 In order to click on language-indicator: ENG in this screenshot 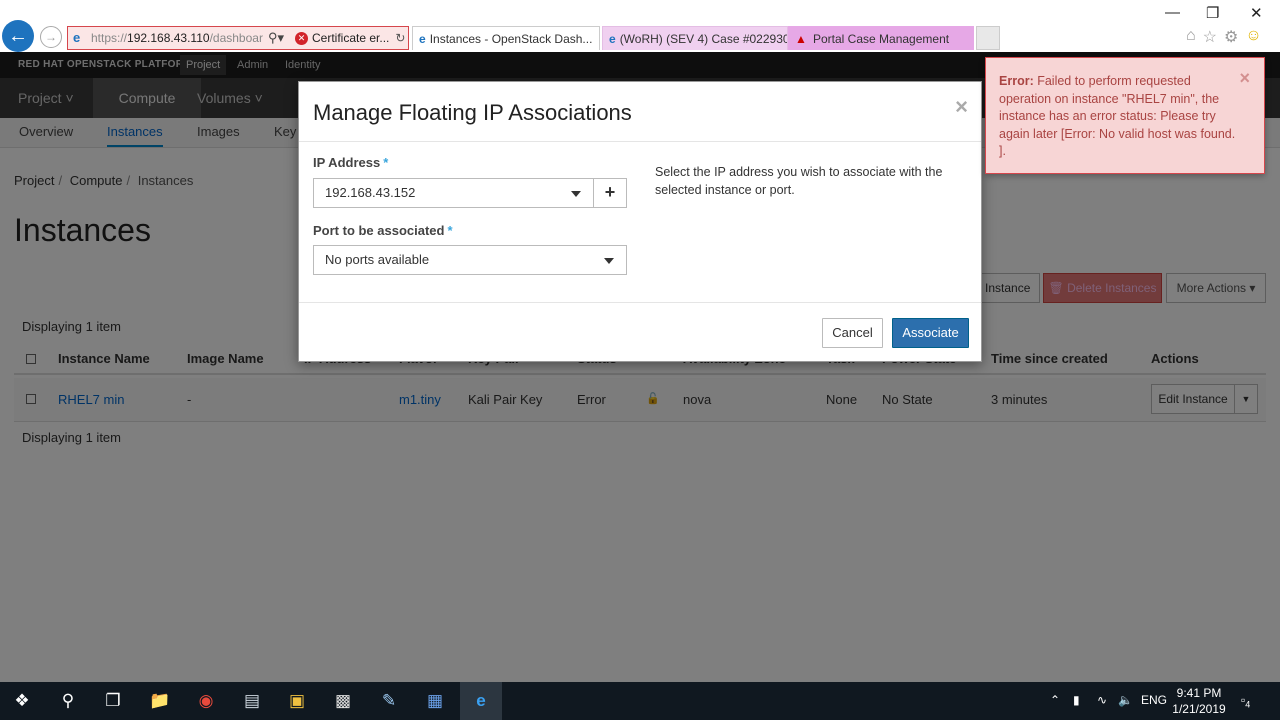, I will do `click(1154, 700)`.